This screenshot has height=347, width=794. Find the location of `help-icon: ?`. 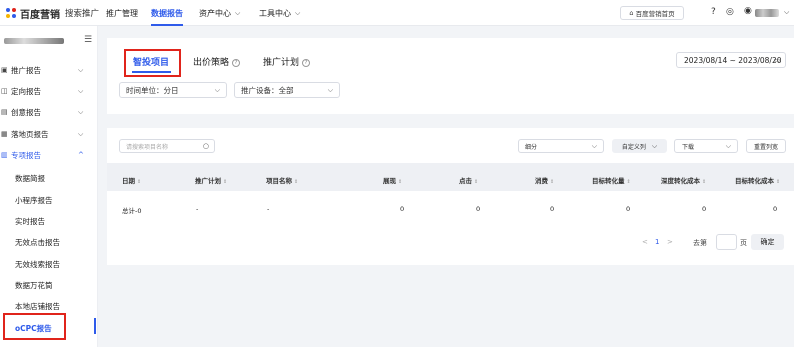

help-icon: ? is located at coordinates (713, 12).